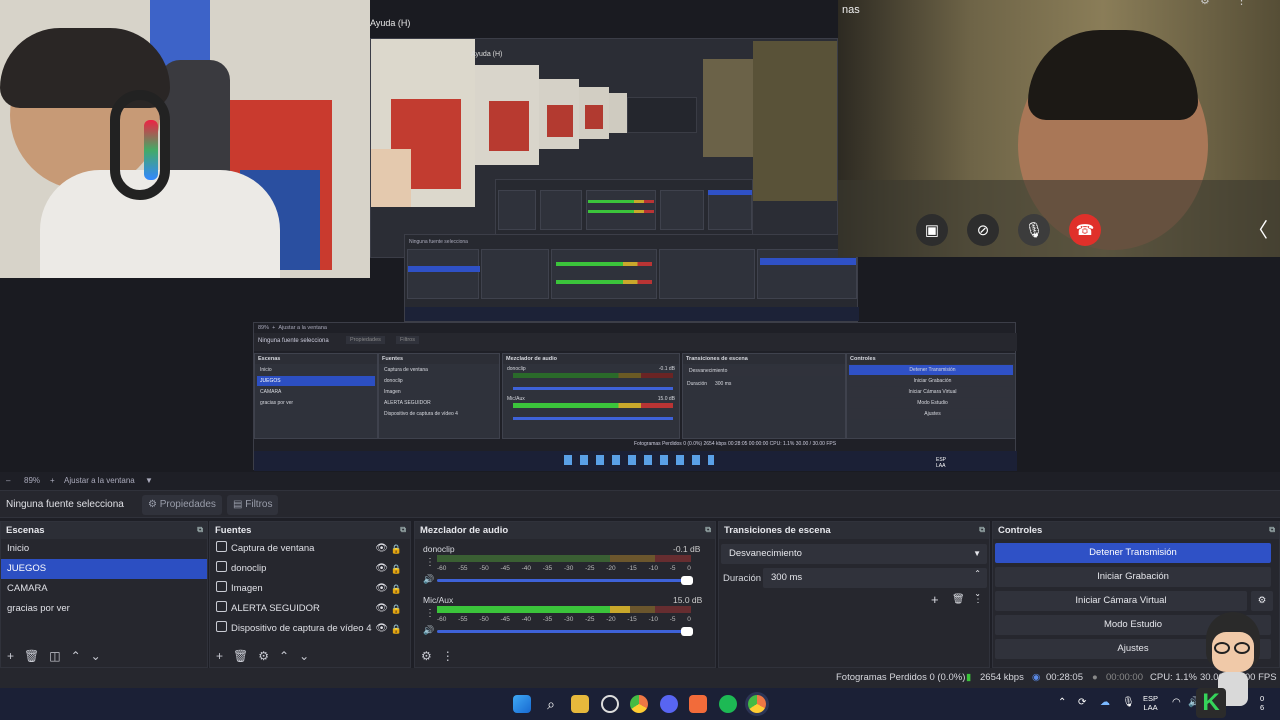 The width and height of the screenshot is (1280, 720). What do you see at coordinates (640, 481) in the screenshot?
I see `preview-zoom-bar: – 89% + Ajustar a la ventana ▼` at bounding box center [640, 481].